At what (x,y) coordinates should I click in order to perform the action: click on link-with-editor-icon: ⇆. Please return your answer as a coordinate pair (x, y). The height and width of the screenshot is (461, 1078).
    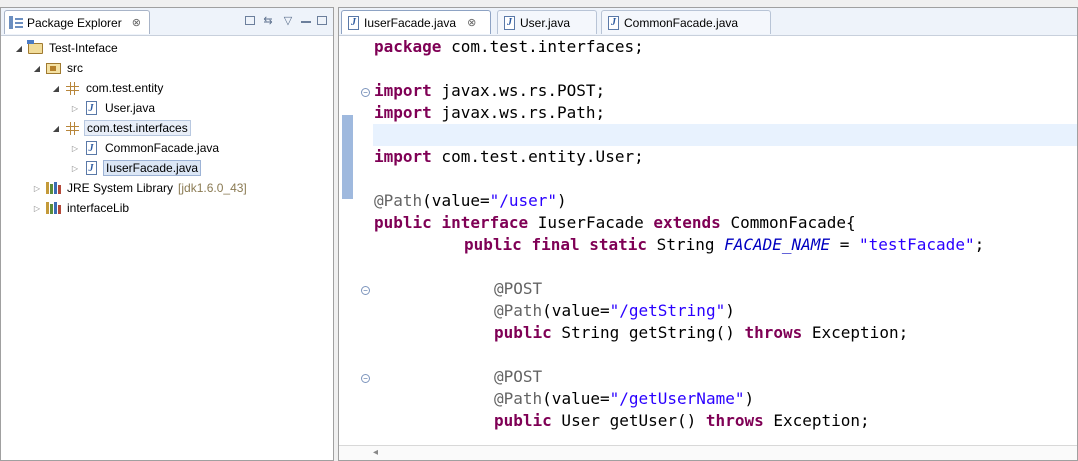
    Looking at the image, I should click on (268, 20).